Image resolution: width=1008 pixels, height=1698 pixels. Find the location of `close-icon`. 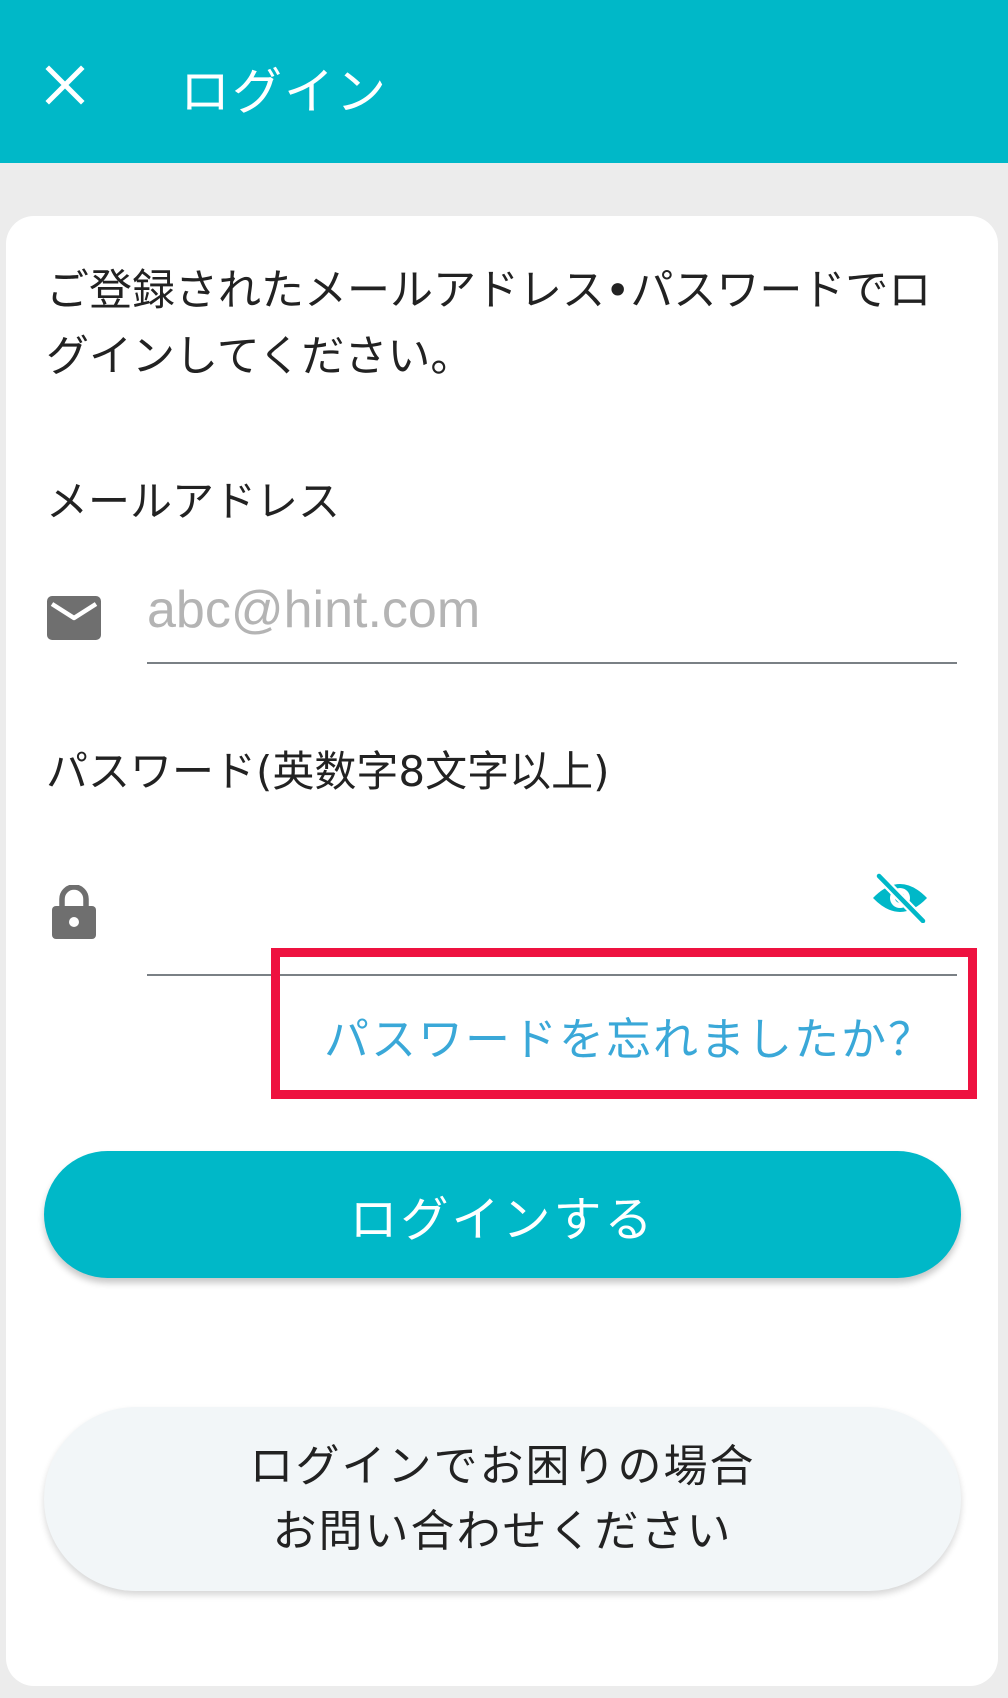

close-icon is located at coordinates (65, 85).